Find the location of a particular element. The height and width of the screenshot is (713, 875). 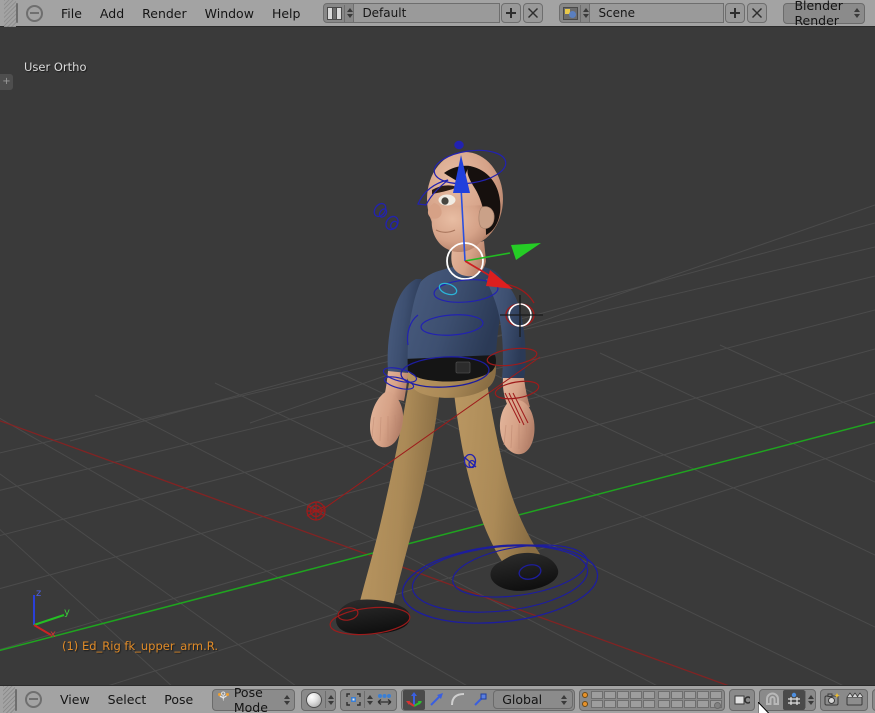

menu-select: Select is located at coordinates (127, 699).